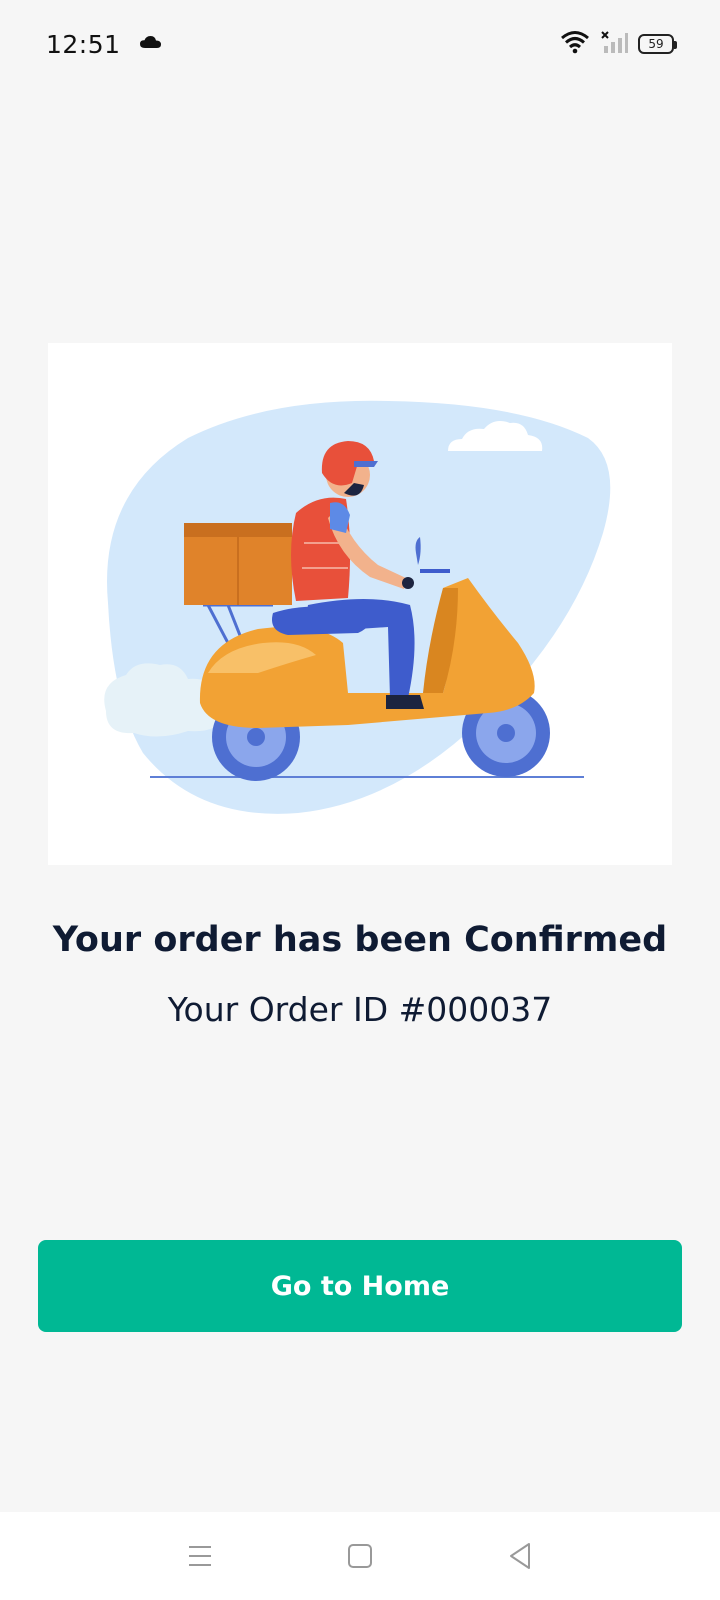  Describe the element at coordinates (360, 1009) in the screenshot. I see `order-id-text: Your Order ID #000037` at that location.